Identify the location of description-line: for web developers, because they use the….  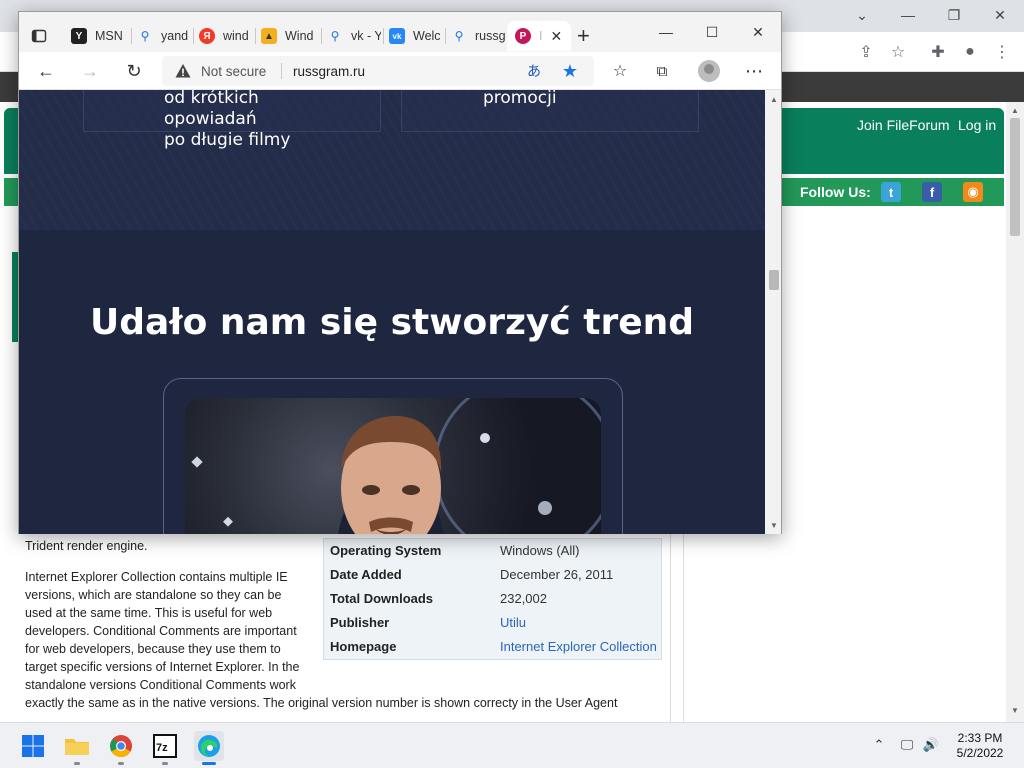
(153, 649).